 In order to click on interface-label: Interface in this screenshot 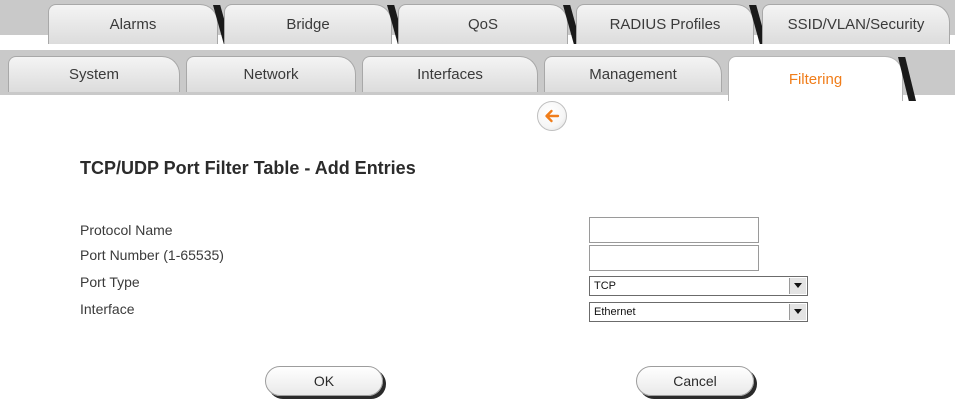, I will do `click(107, 309)`.